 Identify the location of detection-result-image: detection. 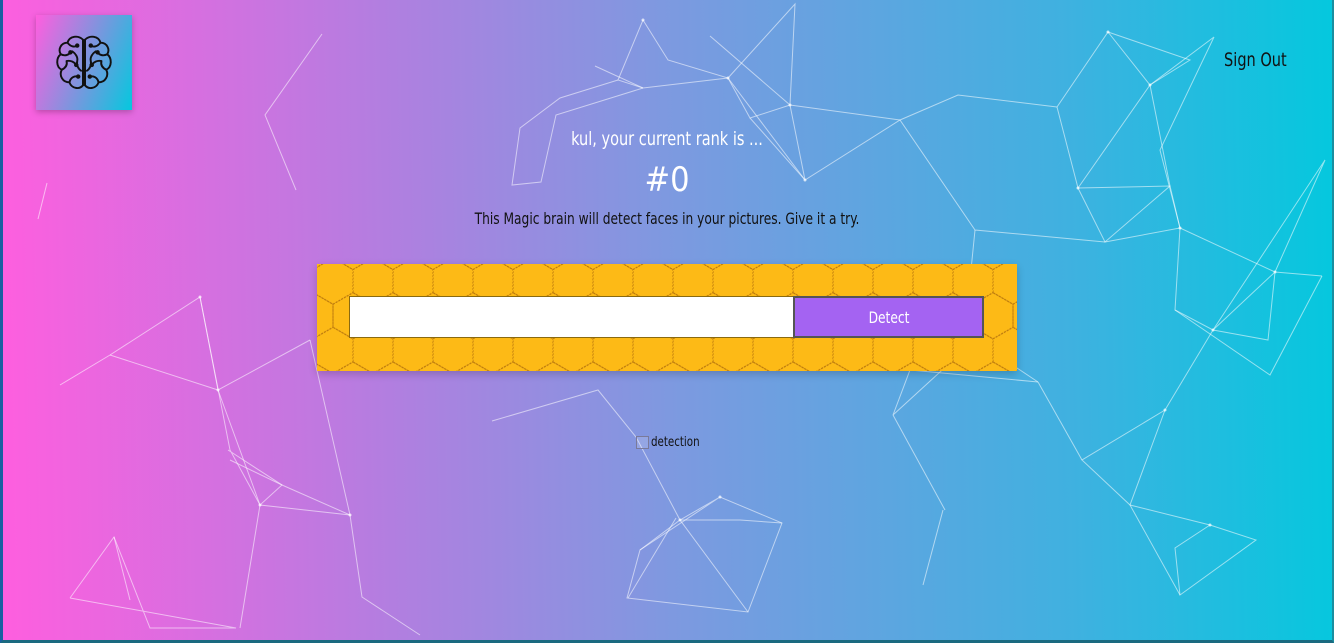
(671, 442).